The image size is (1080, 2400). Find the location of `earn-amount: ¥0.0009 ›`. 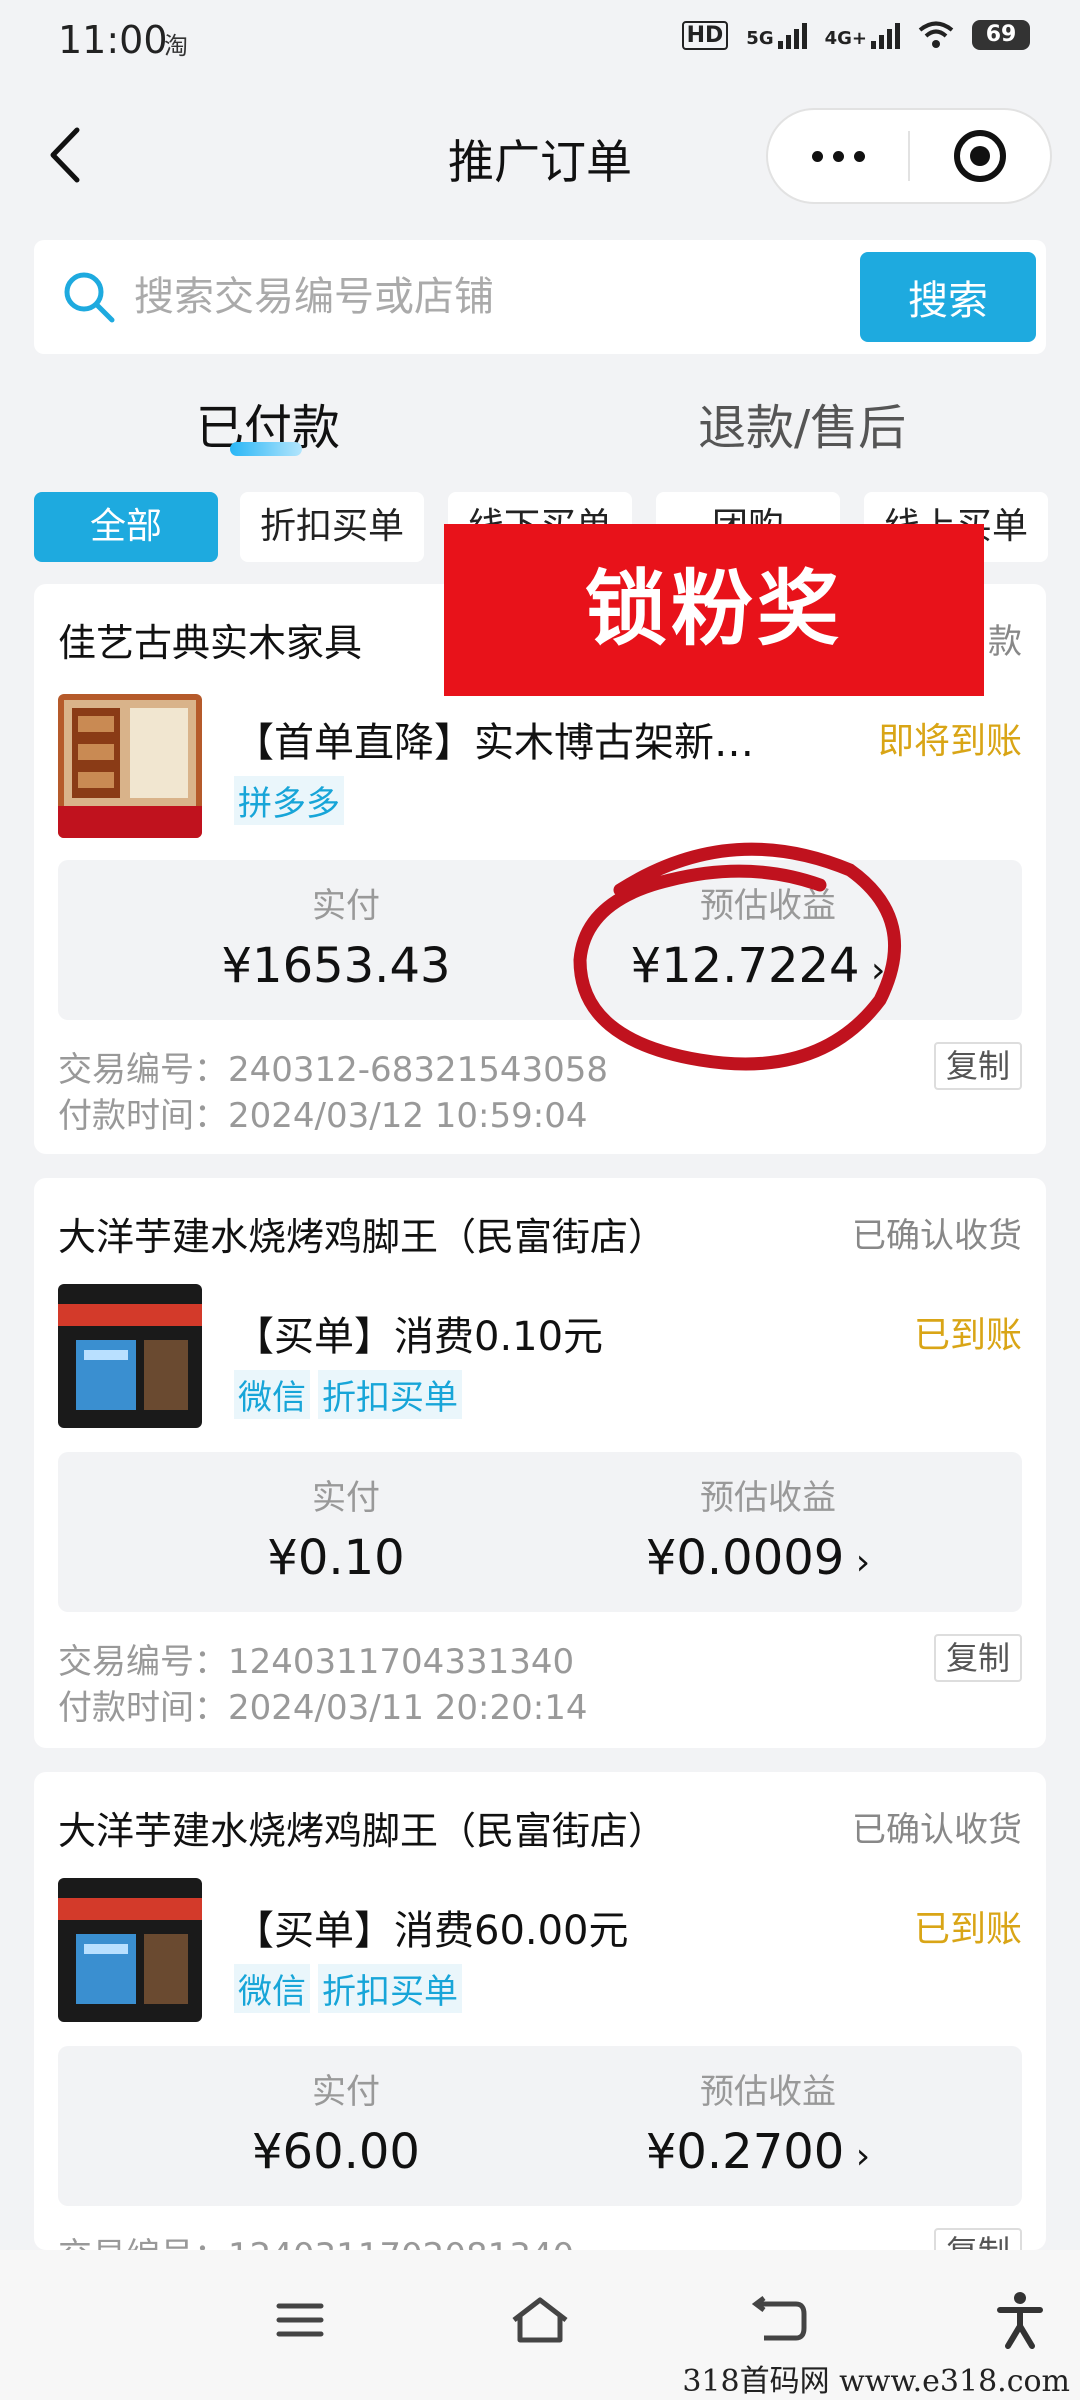

earn-amount: ¥0.0009 › is located at coordinates (758, 1558).